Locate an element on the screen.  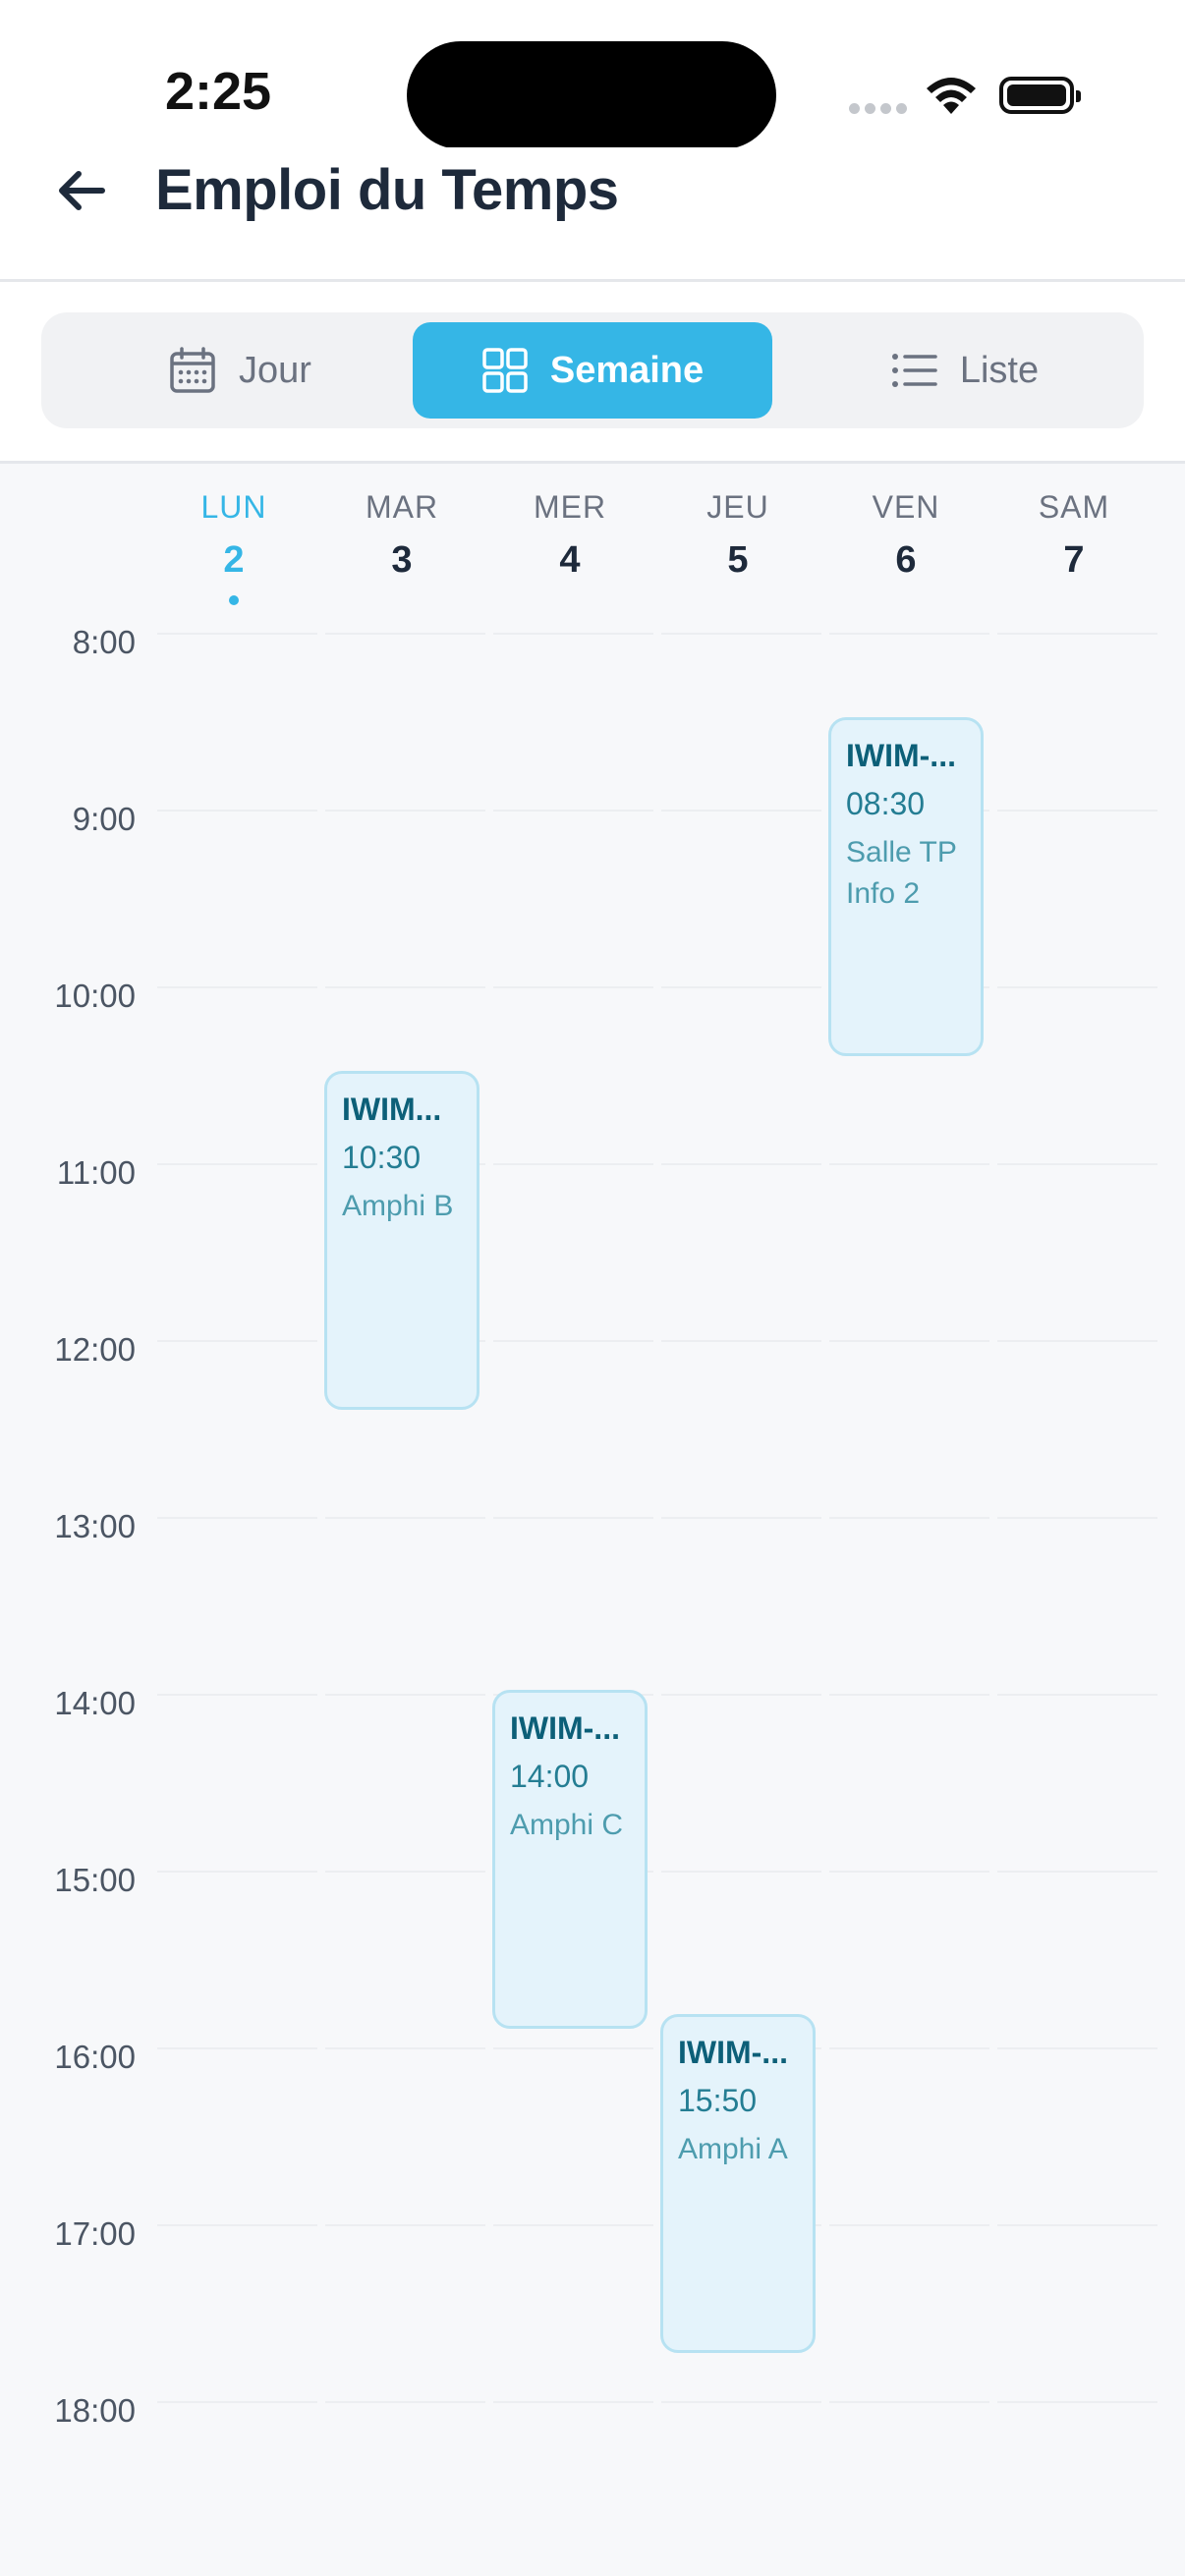
view-option-jour: Jour is located at coordinates (240, 370).